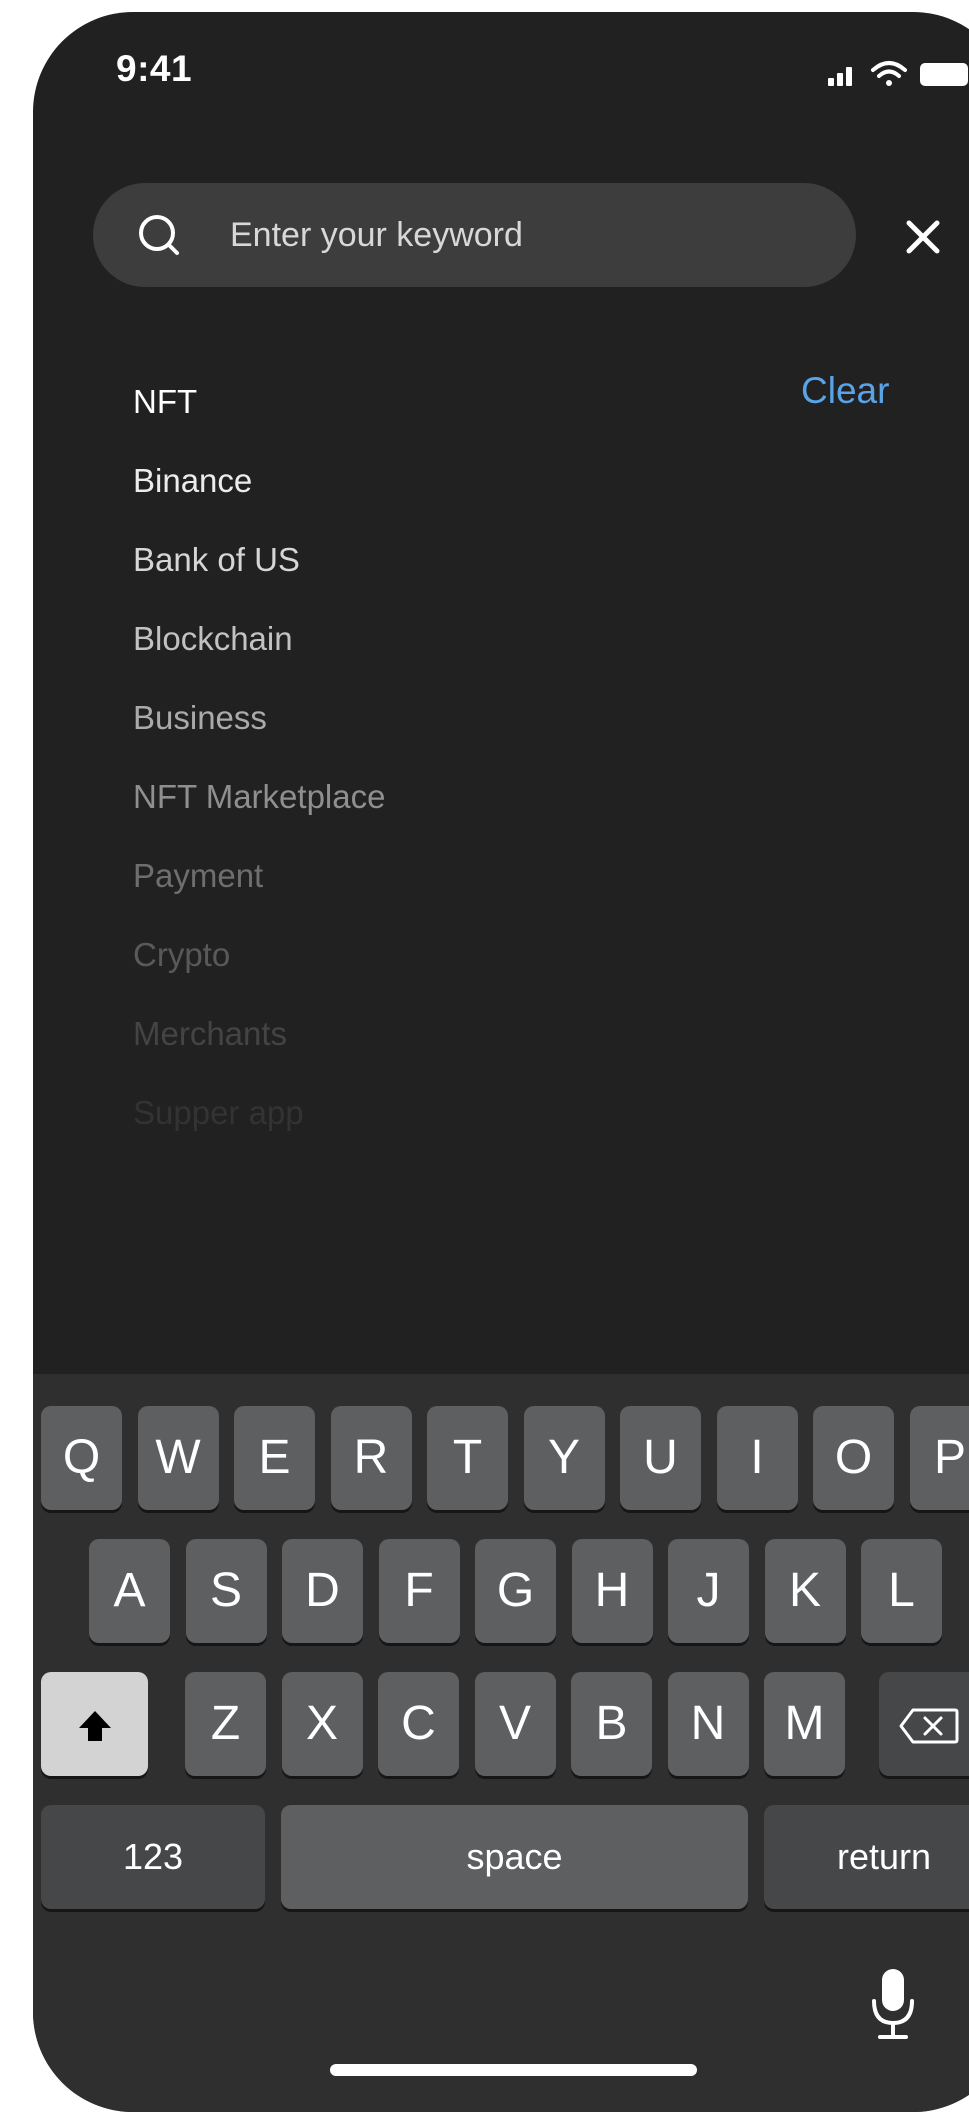  I want to click on status-icons, so click(881, 74).